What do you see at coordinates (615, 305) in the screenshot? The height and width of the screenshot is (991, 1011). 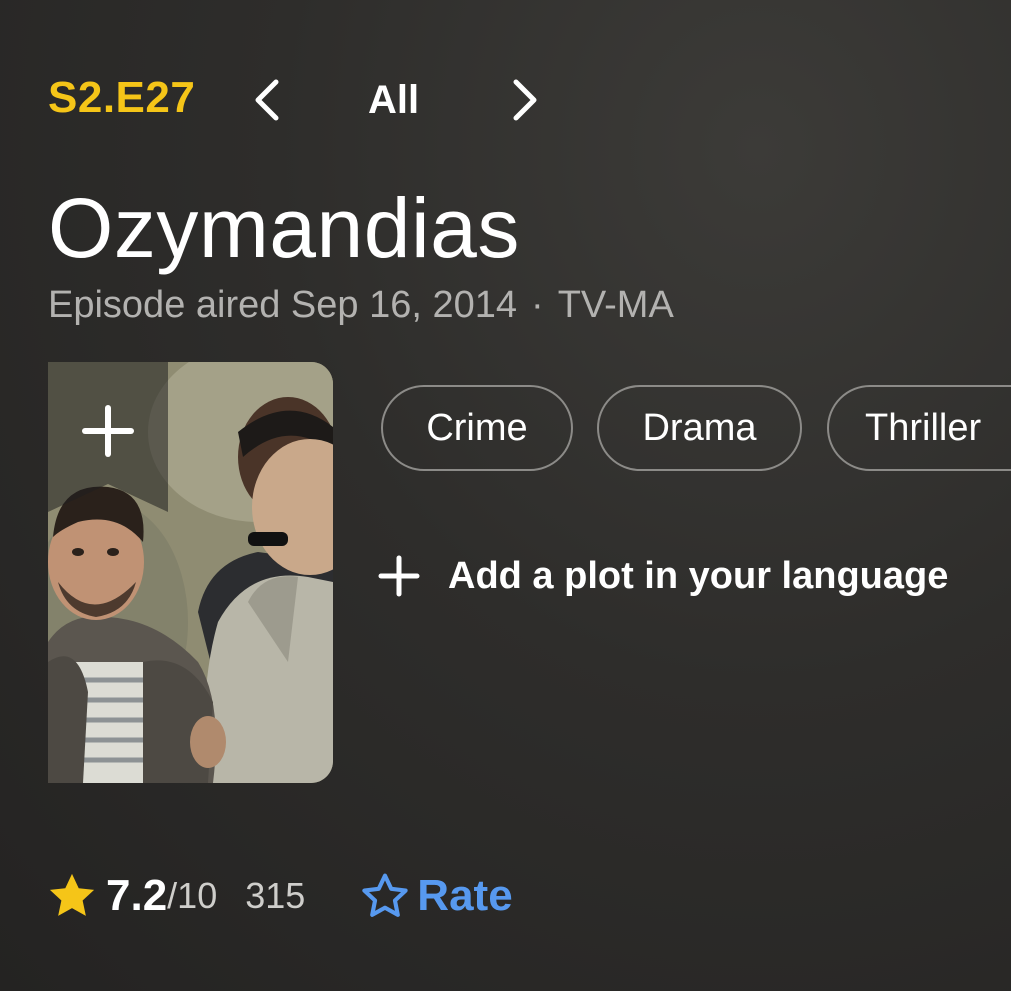 I see `certificate-rating: TV-MA` at bounding box center [615, 305].